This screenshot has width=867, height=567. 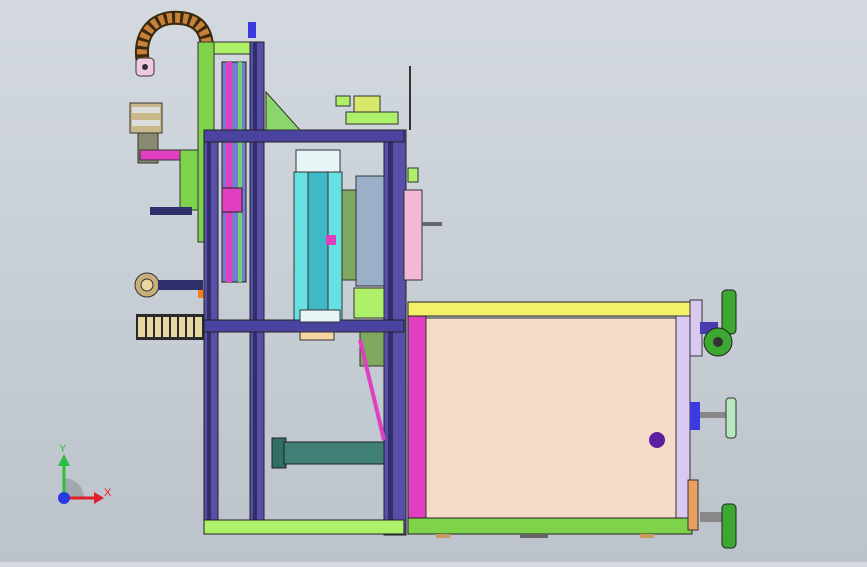 I want to click on z-axis-dot, so click(x=64, y=498).